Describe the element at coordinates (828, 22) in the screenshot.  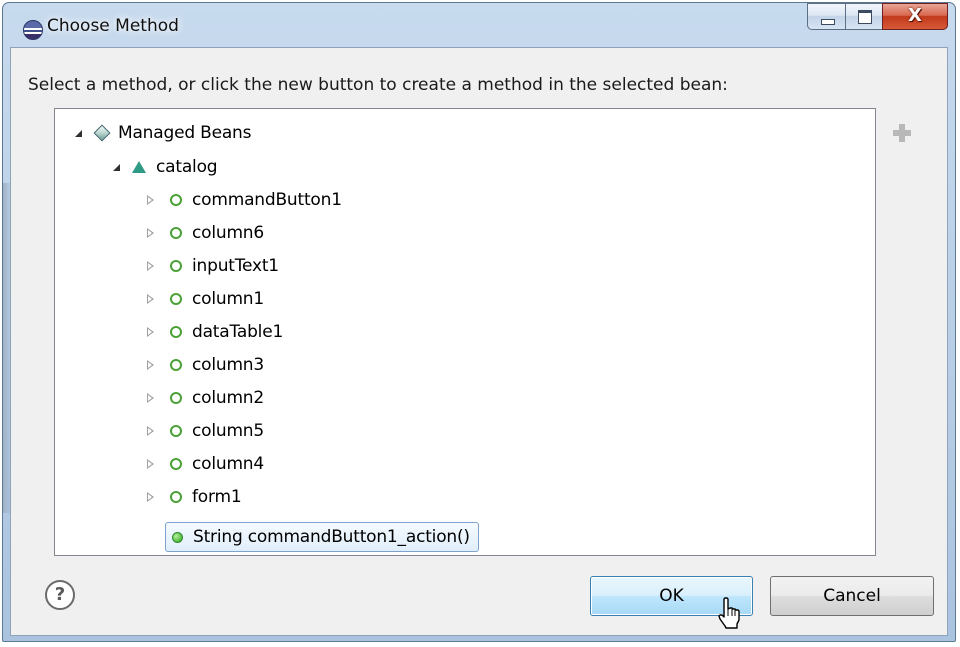
I see `minimize-icon` at that location.